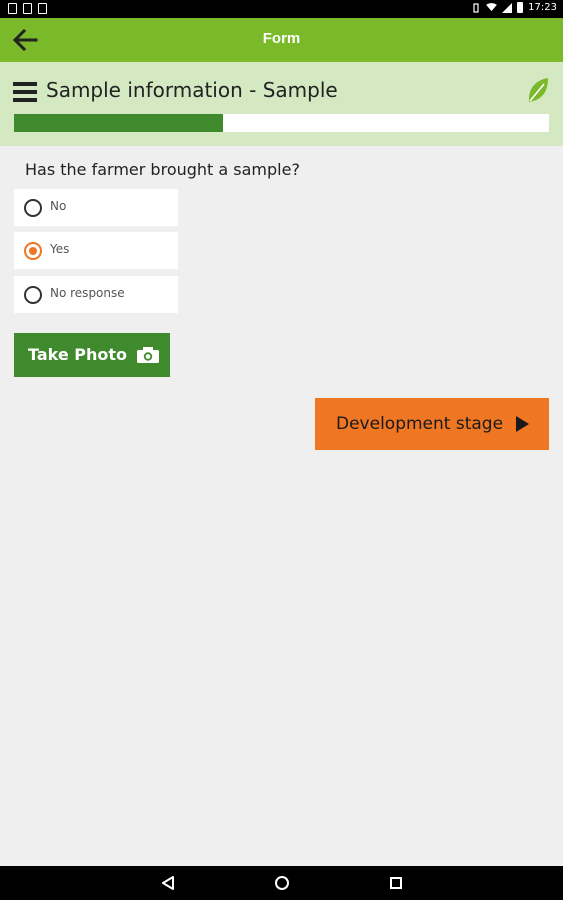 This screenshot has height=900, width=563. I want to click on status-time: 17:23, so click(542, 7).